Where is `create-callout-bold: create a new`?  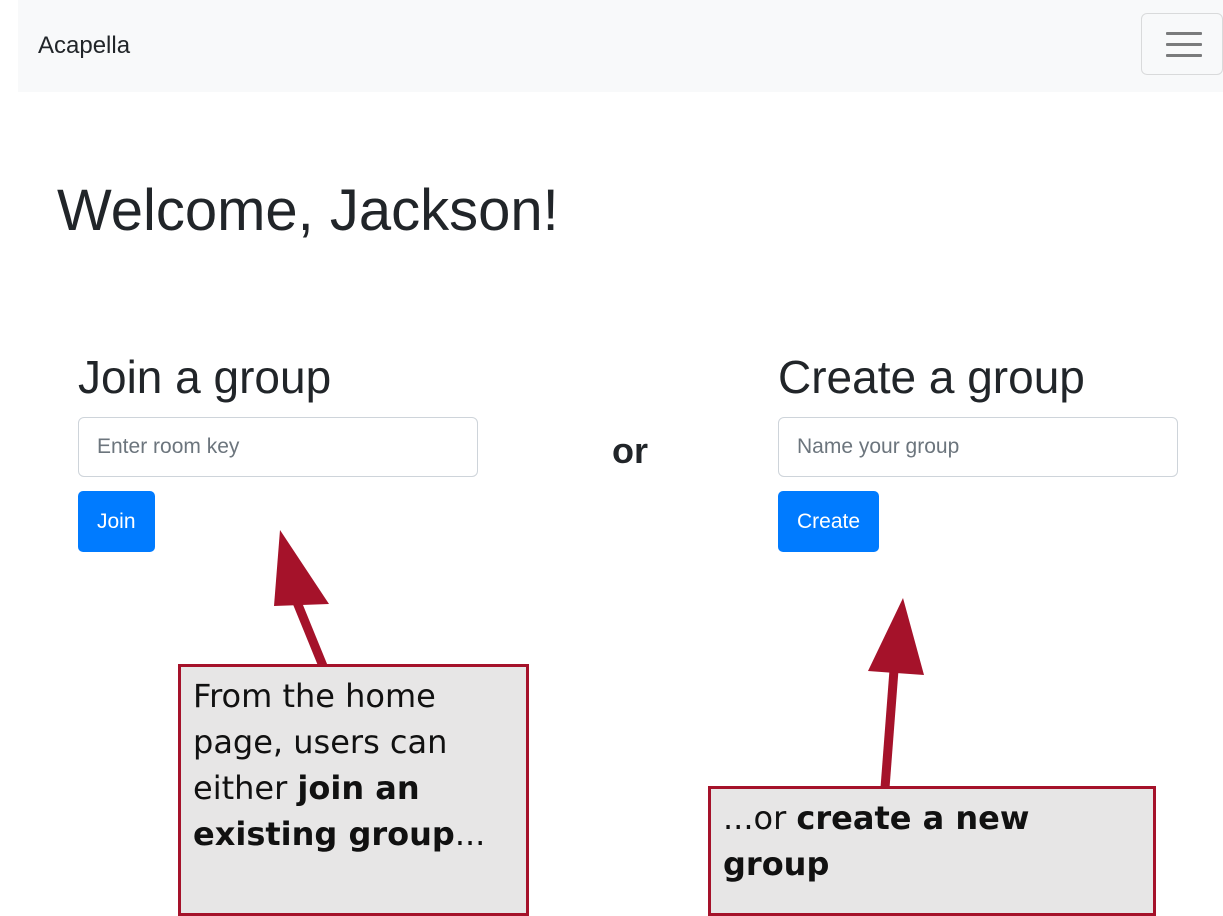 create-callout-bold: create a new is located at coordinates (913, 818).